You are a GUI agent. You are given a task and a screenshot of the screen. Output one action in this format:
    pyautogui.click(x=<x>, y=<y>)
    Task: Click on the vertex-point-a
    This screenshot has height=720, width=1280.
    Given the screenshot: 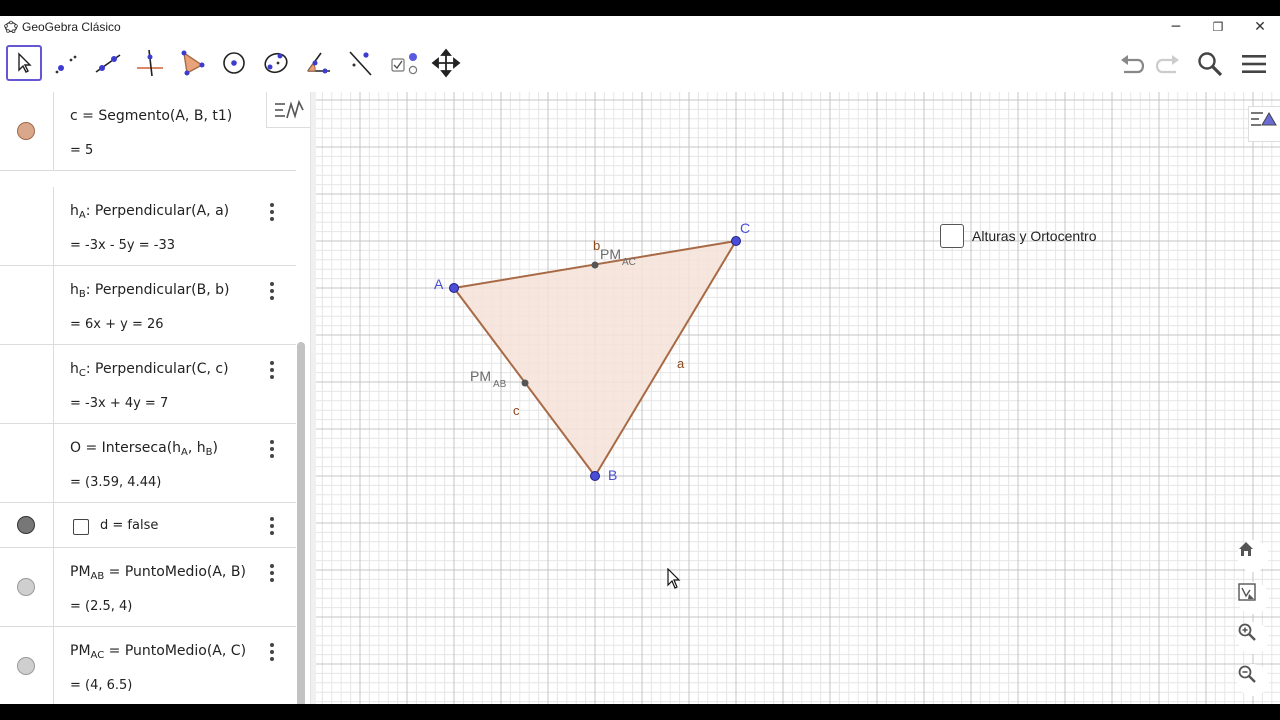 What is the action you would take?
    pyautogui.click(x=454, y=288)
    